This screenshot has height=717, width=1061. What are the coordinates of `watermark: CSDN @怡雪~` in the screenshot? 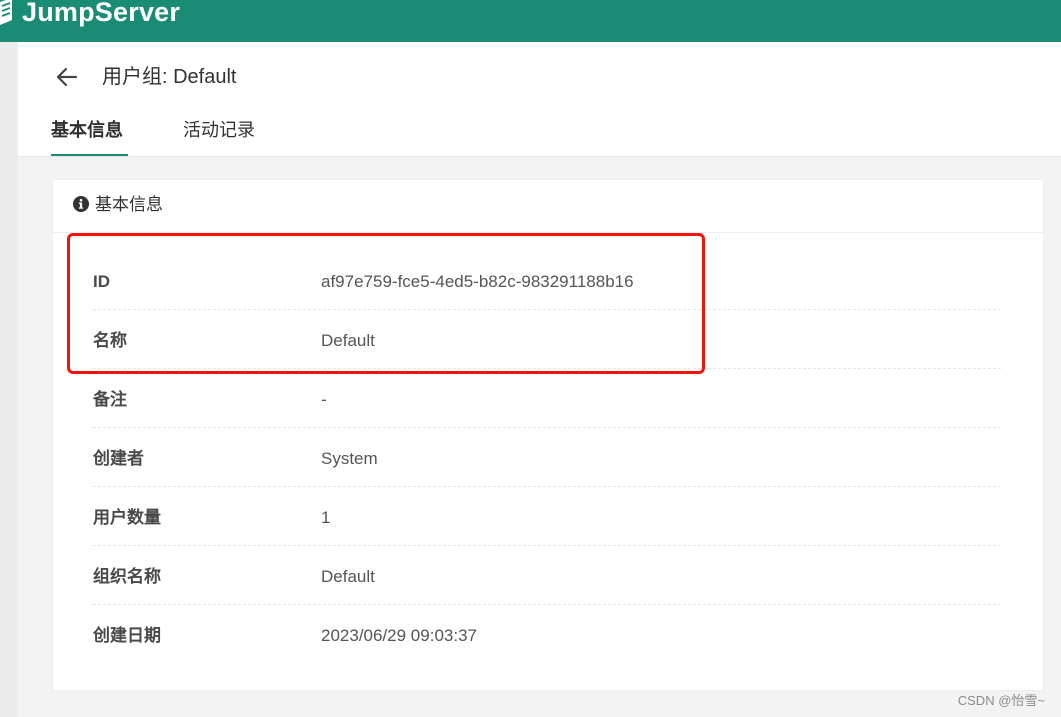 It's located at (1001, 700).